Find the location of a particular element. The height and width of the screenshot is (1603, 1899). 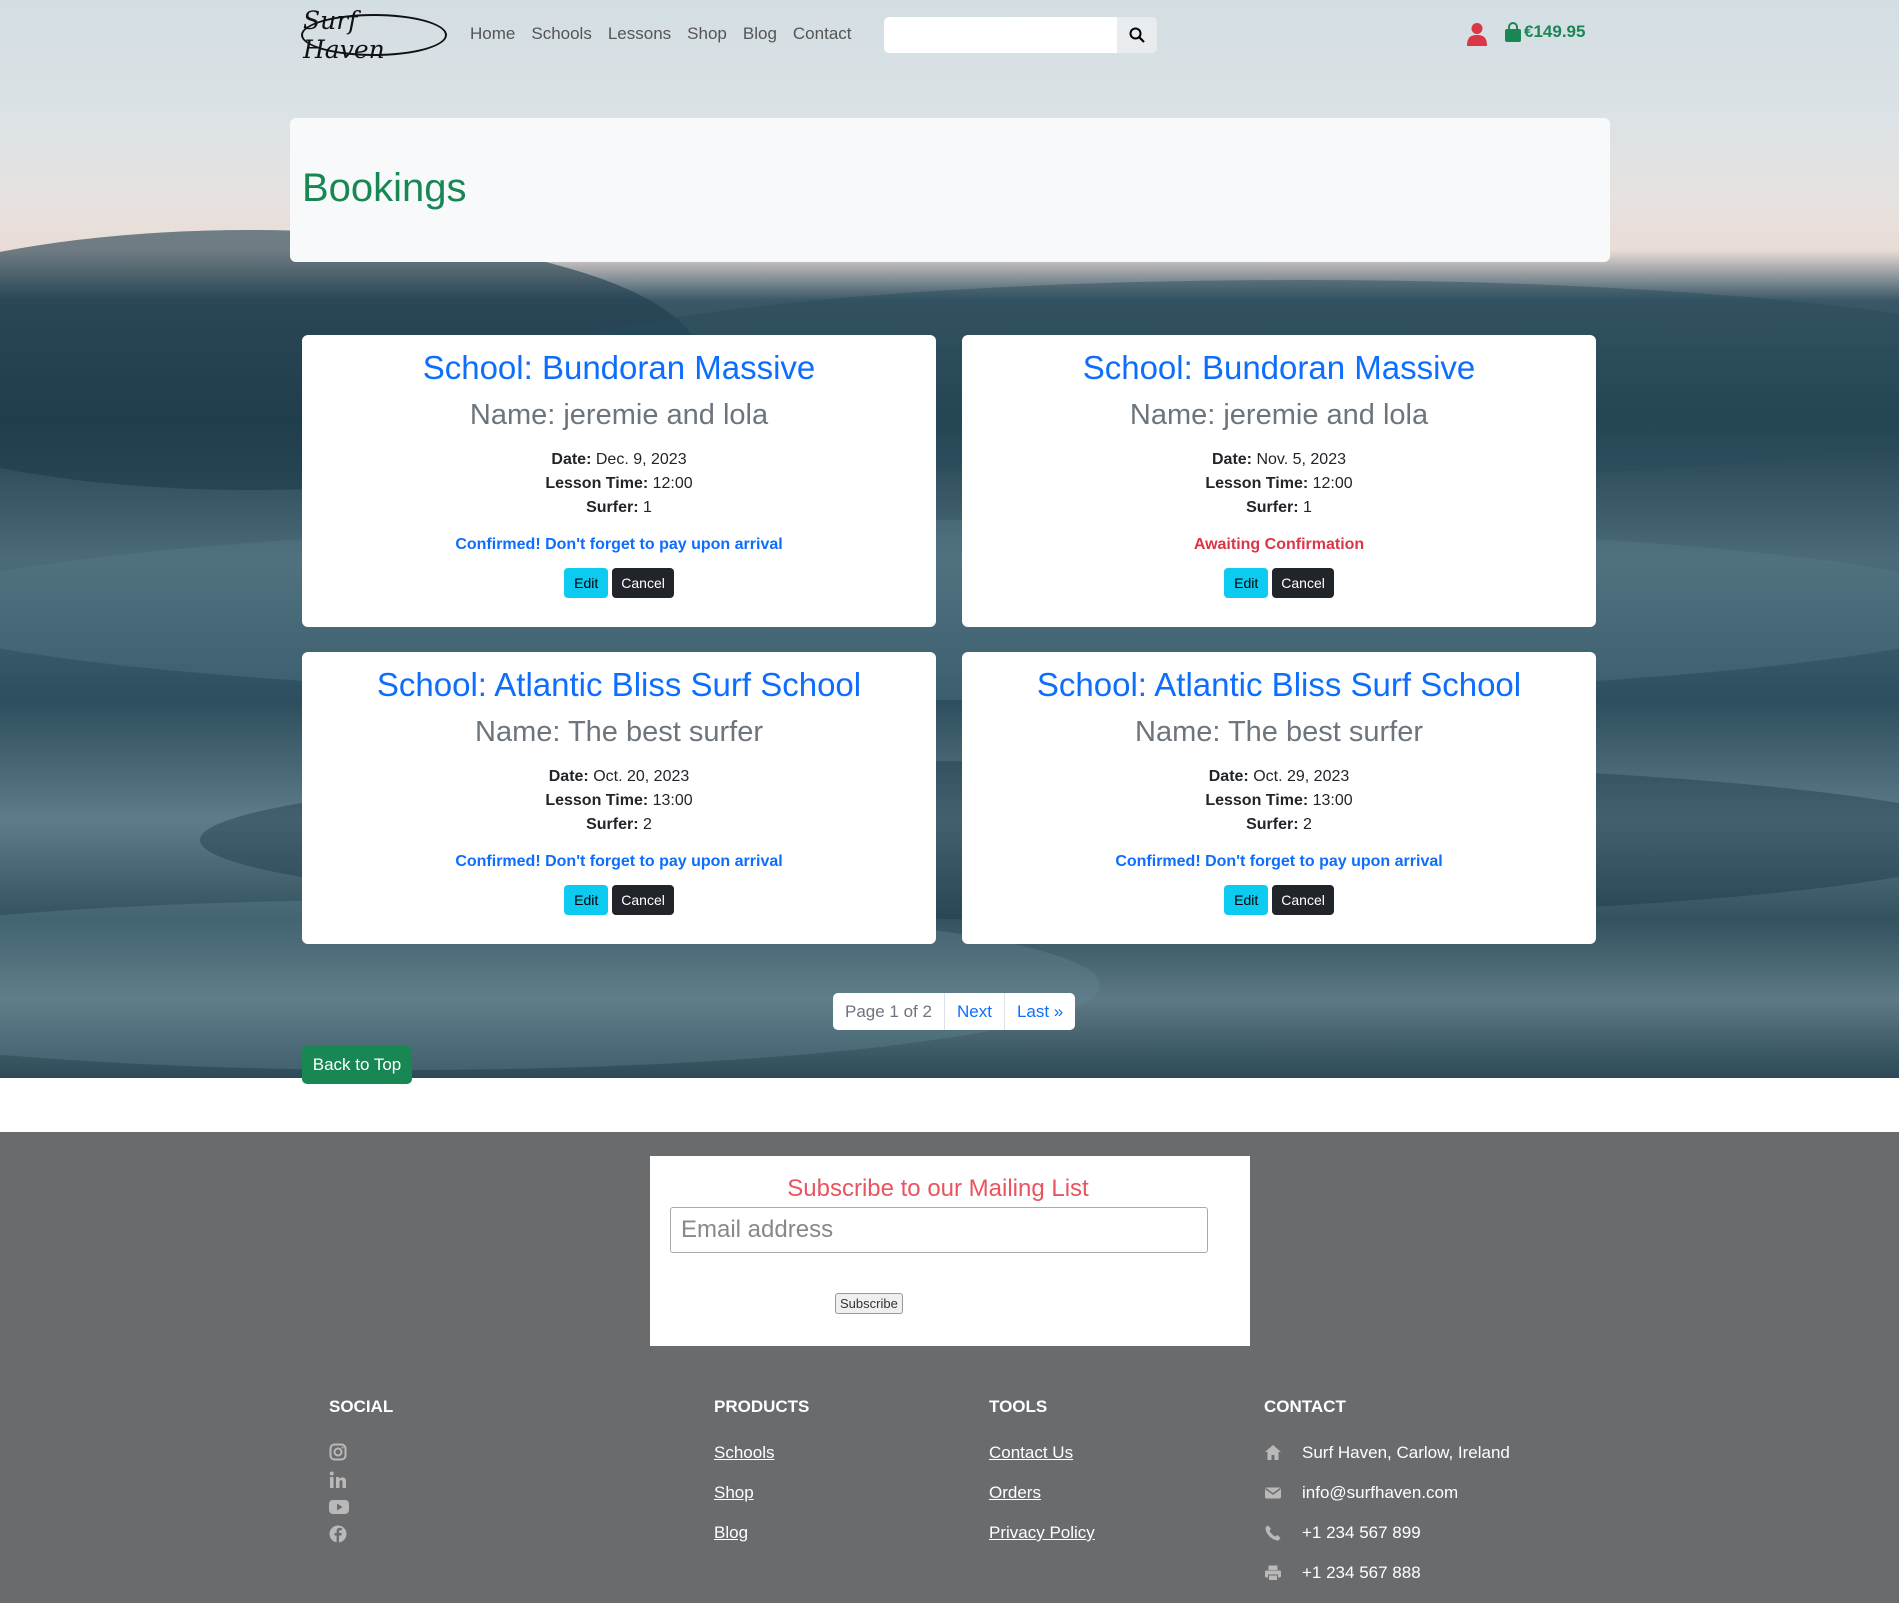

cart-total: €149.95 is located at coordinates (1555, 31).